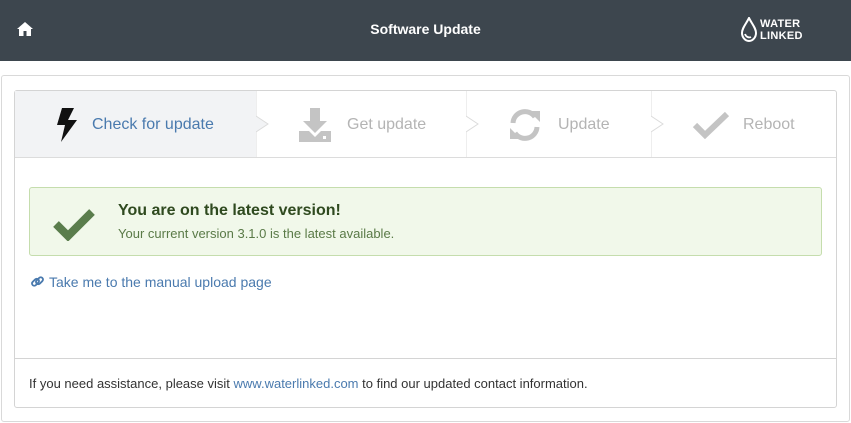 Image resolution: width=851 pixels, height=423 pixels. I want to click on website-link: www.waterlinked.com, so click(296, 383).